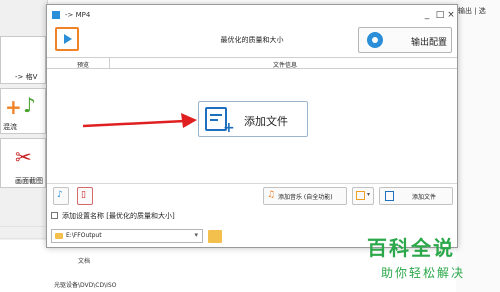  I want to click on format-tile: -> 格V, so click(23, 60).